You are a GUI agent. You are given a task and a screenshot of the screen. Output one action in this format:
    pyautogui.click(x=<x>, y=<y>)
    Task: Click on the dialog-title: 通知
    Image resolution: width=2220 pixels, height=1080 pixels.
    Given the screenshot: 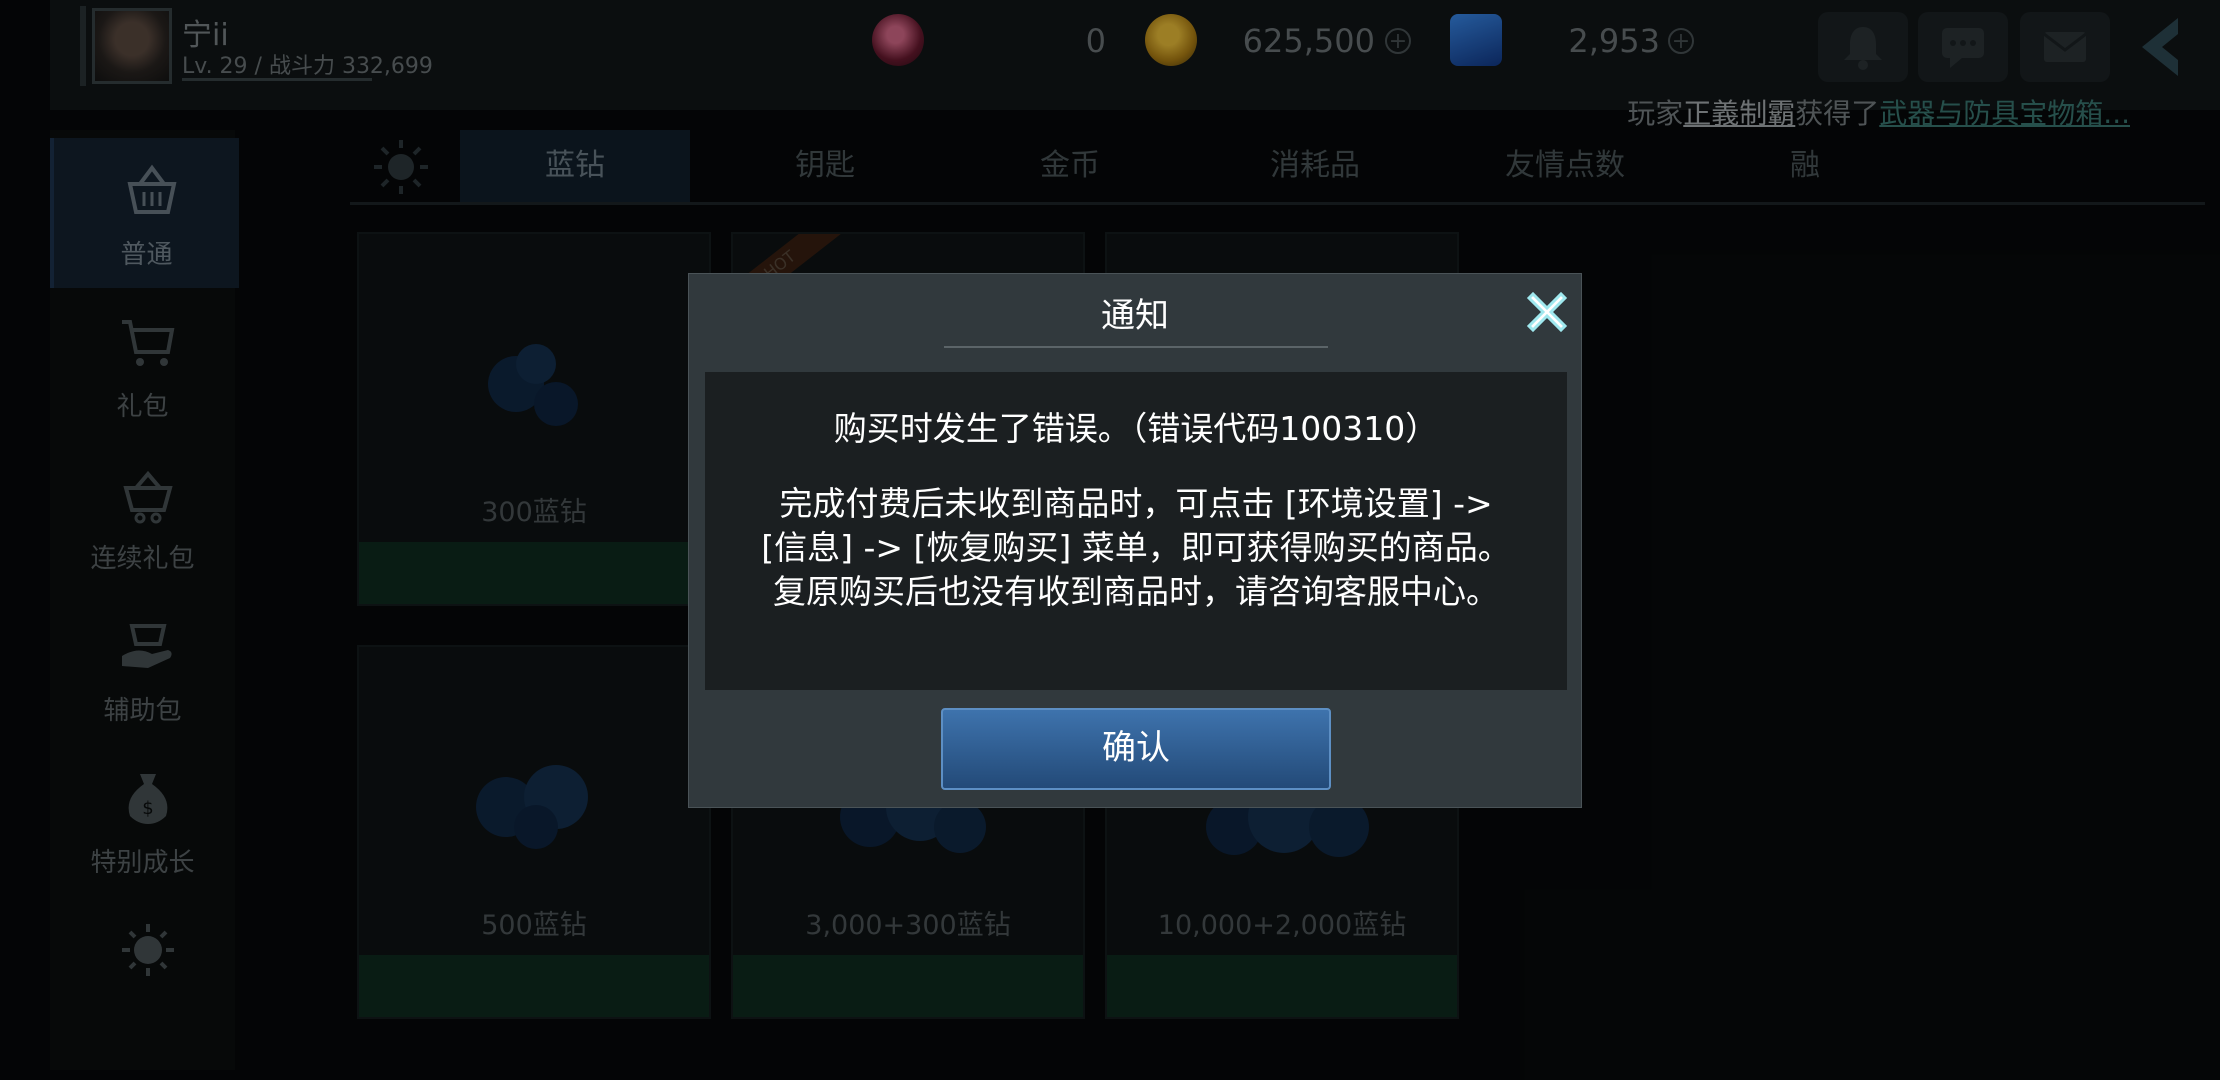 What is the action you would take?
    pyautogui.click(x=1135, y=316)
    